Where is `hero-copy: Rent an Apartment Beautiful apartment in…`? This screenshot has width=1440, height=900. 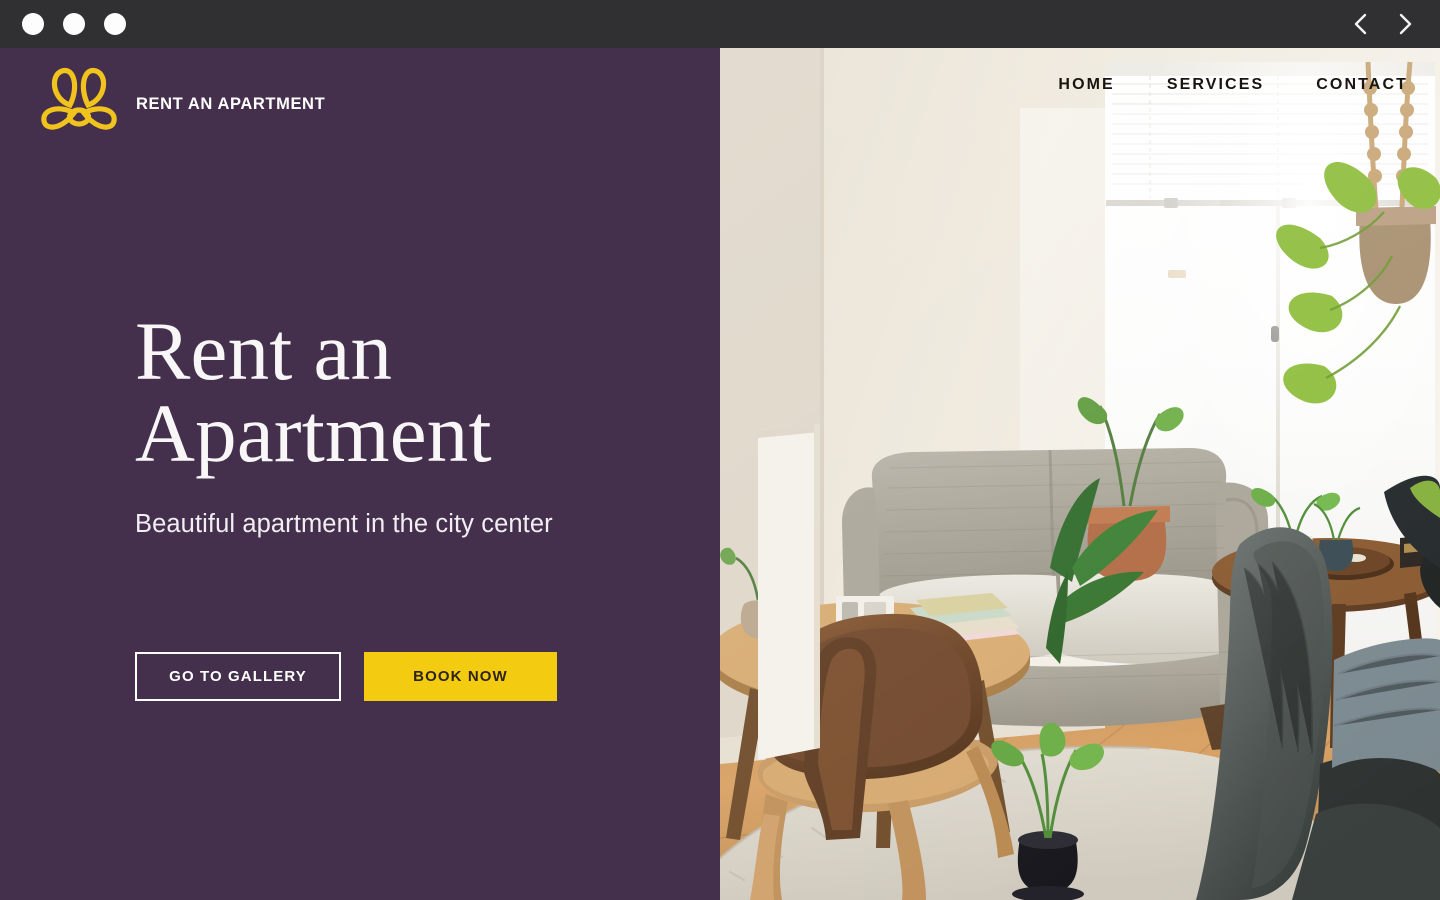
hero-copy: Rent an Apartment Beautiful apartment in… is located at coordinates (415, 424).